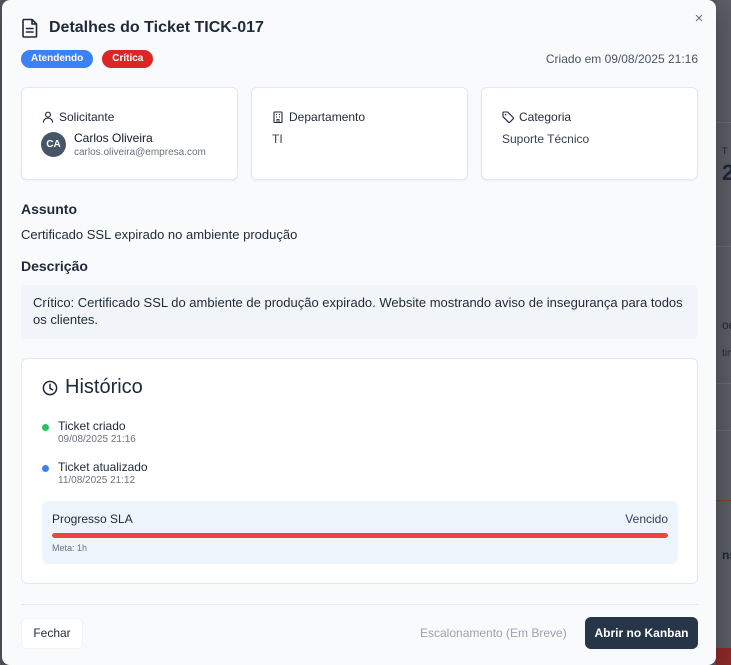 This screenshot has height=665, width=731. I want to click on category-label-row: Categoria, so click(536, 117).